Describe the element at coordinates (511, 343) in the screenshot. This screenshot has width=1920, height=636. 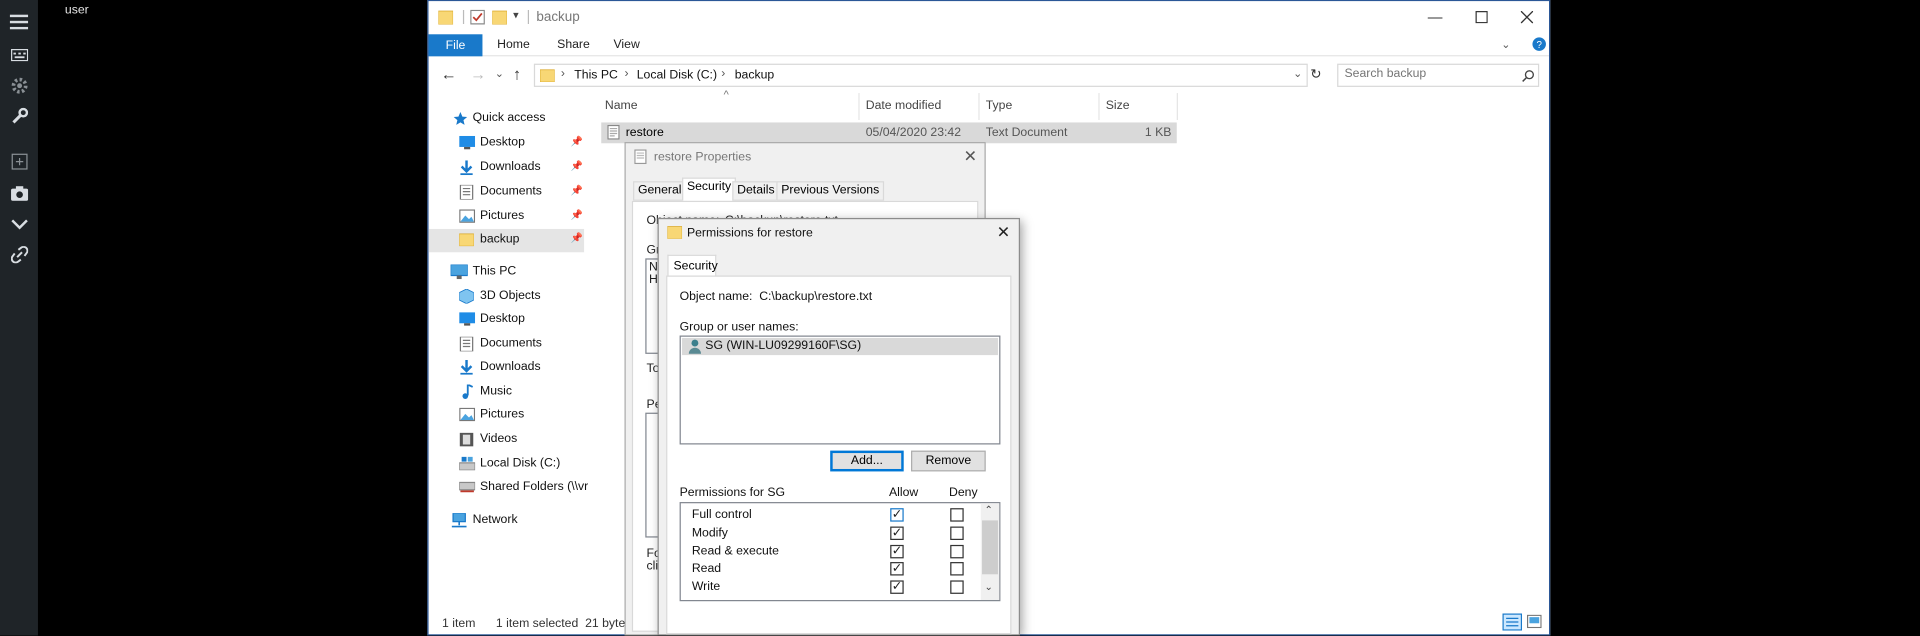
I see `nav-label: Documents` at that location.